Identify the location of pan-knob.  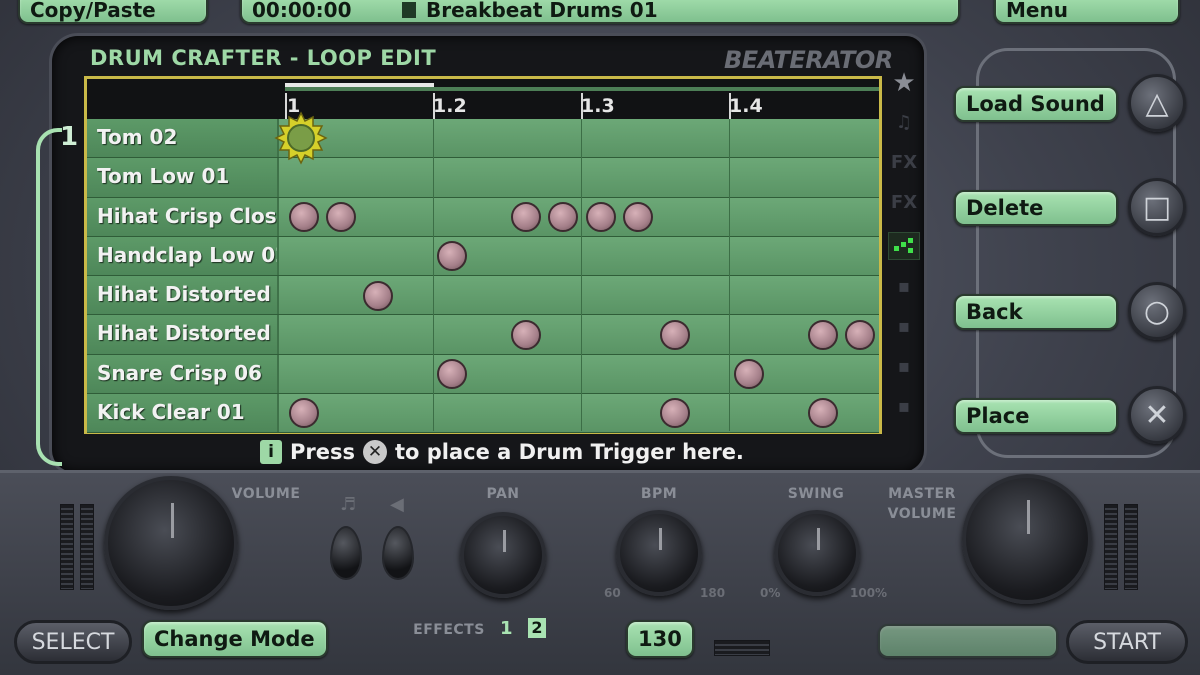
(503, 555).